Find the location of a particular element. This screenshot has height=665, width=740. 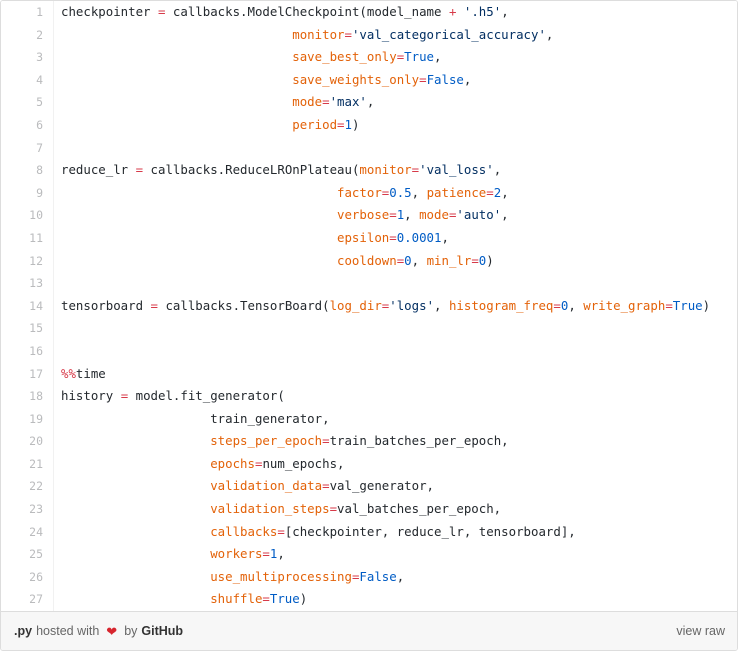

code-token-plain: num_epochs, is located at coordinates (303, 463).